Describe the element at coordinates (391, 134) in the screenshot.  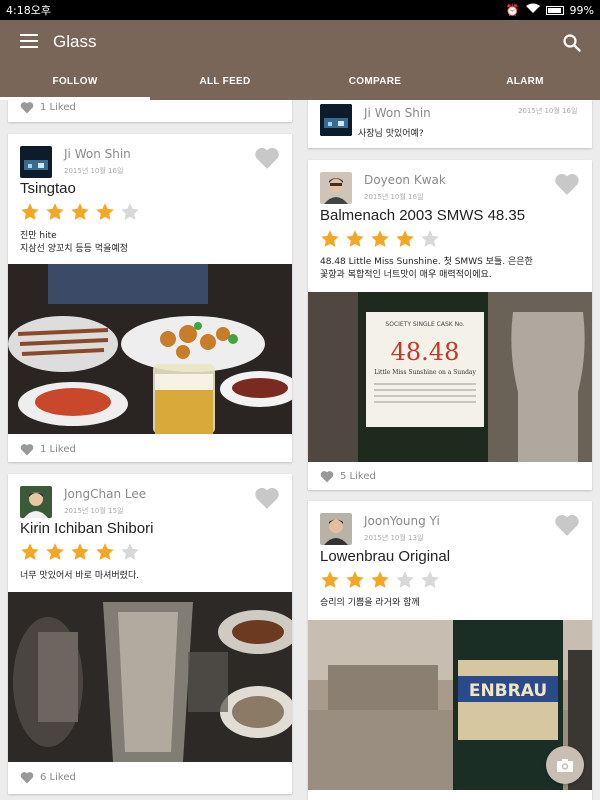
I see `post-comment: 사장님 맛있어예?` at that location.